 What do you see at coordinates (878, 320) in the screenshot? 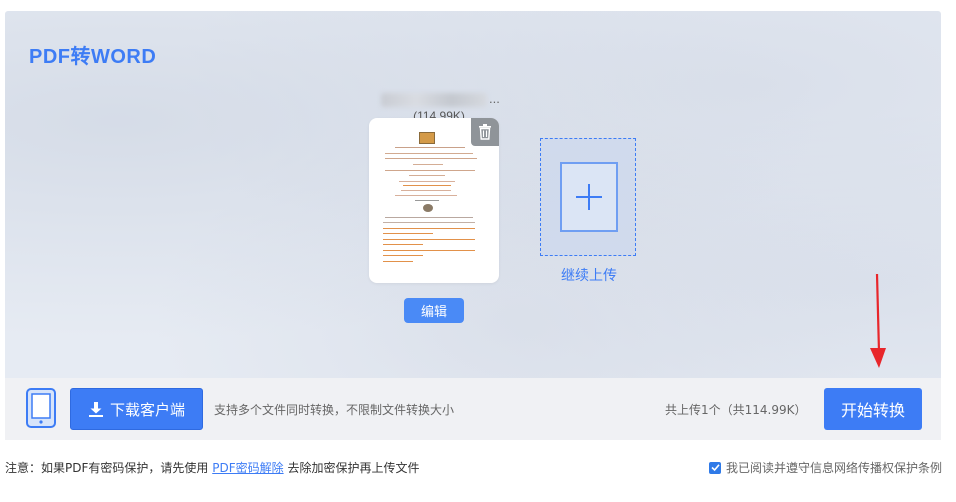
I see `red-arrow-annotation` at bounding box center [878, 320].